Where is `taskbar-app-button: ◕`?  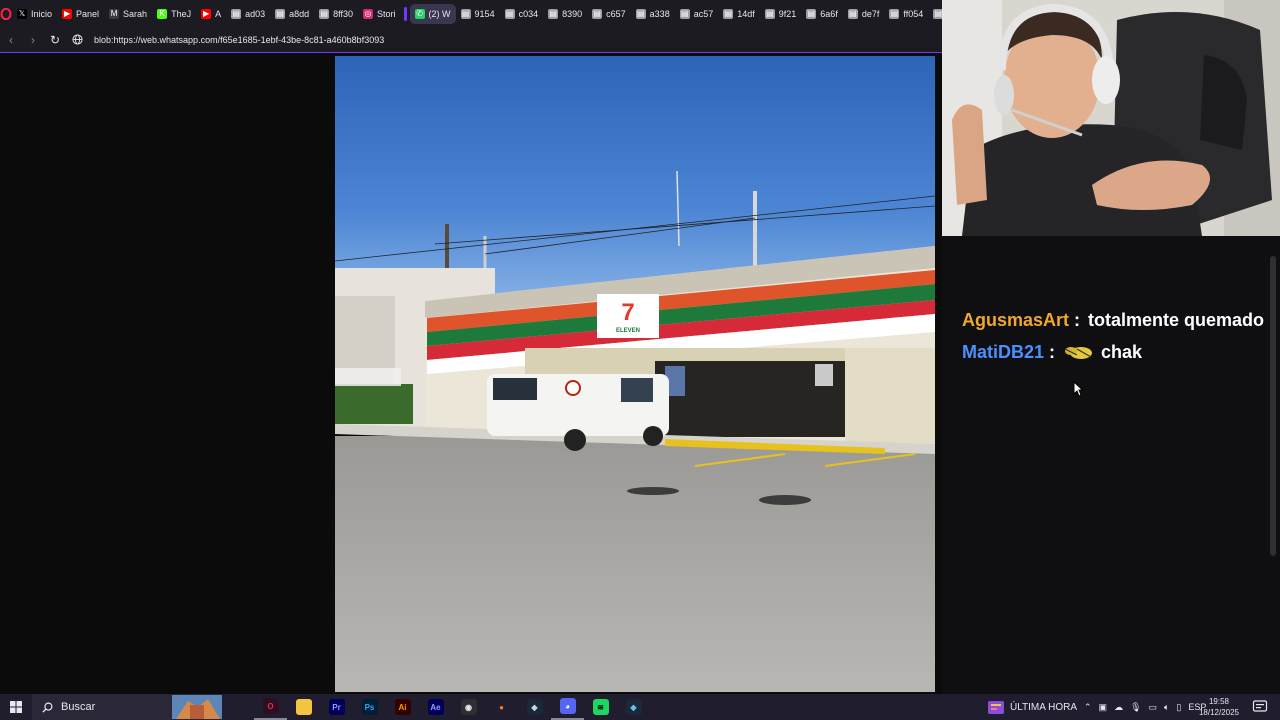 taskbar-app-button: ◕ is located at coordinates (567, 707).